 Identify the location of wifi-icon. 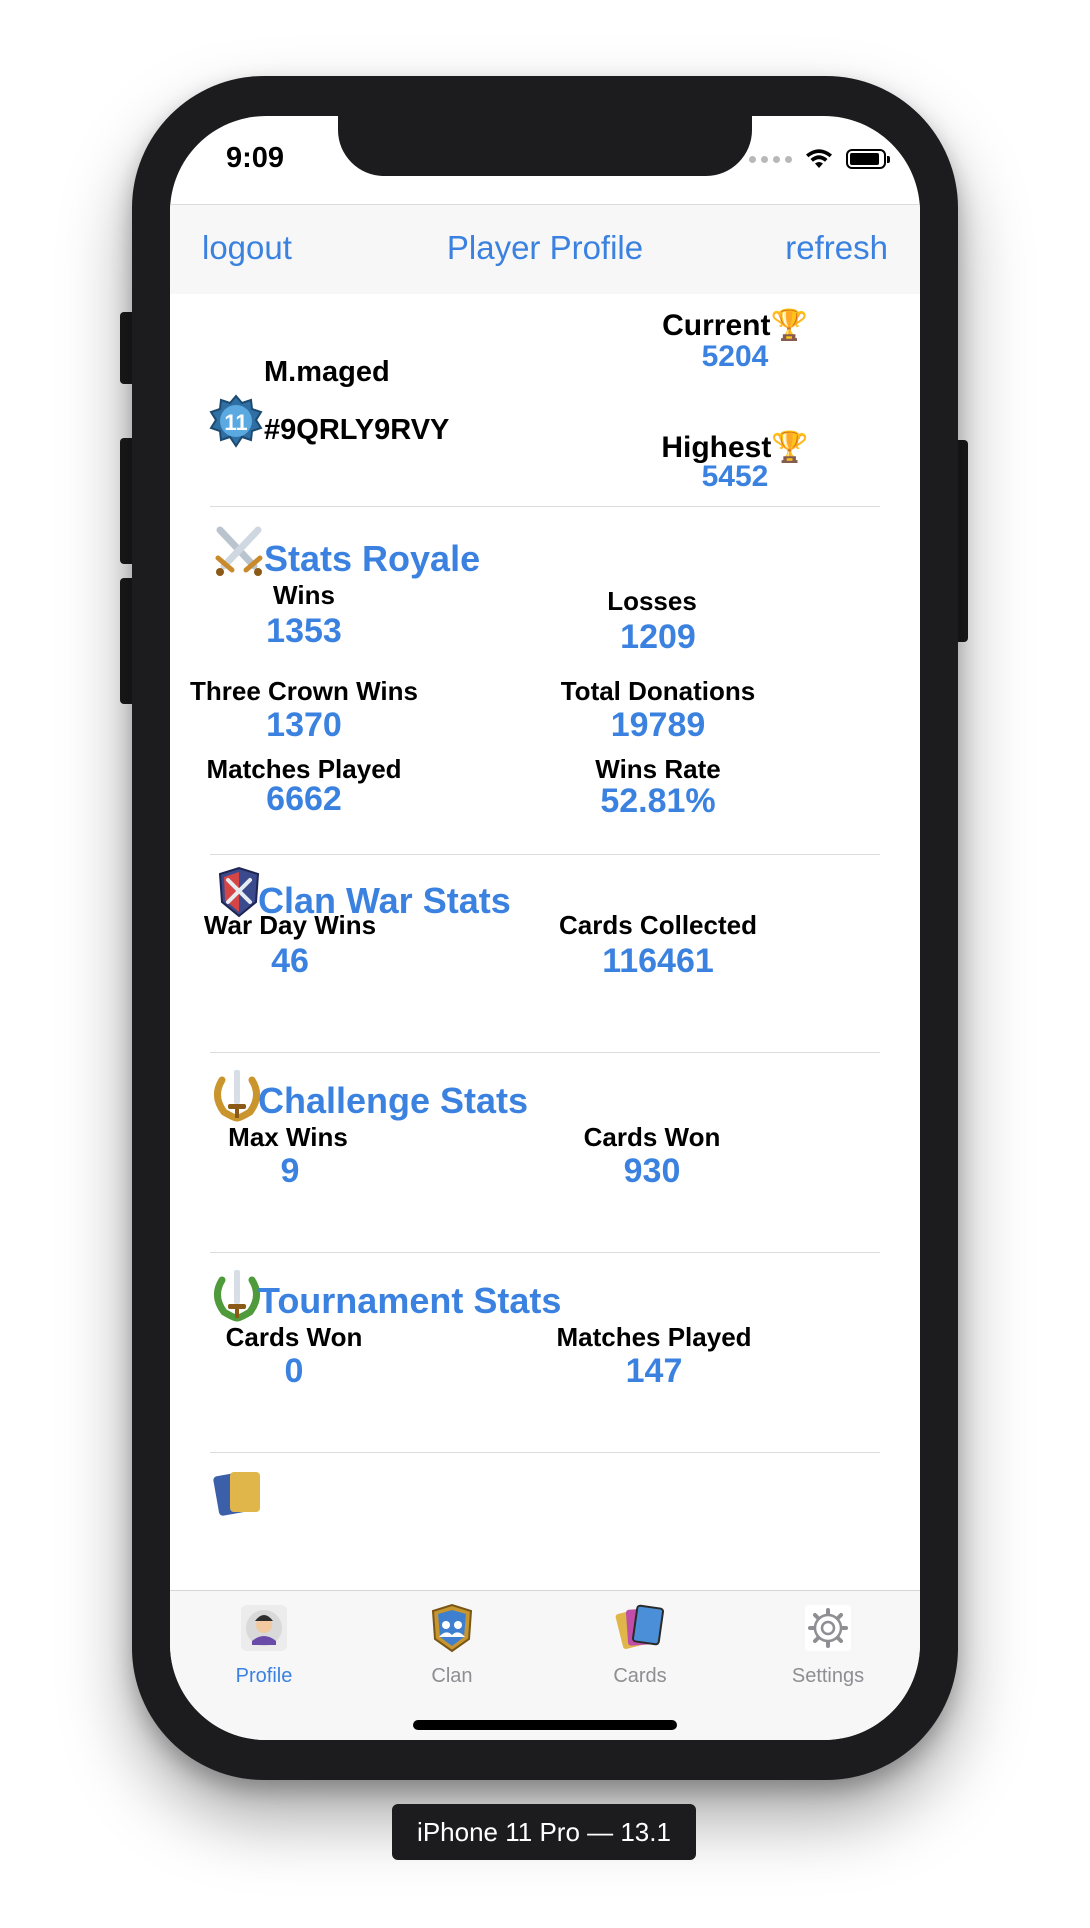
(819, 158).